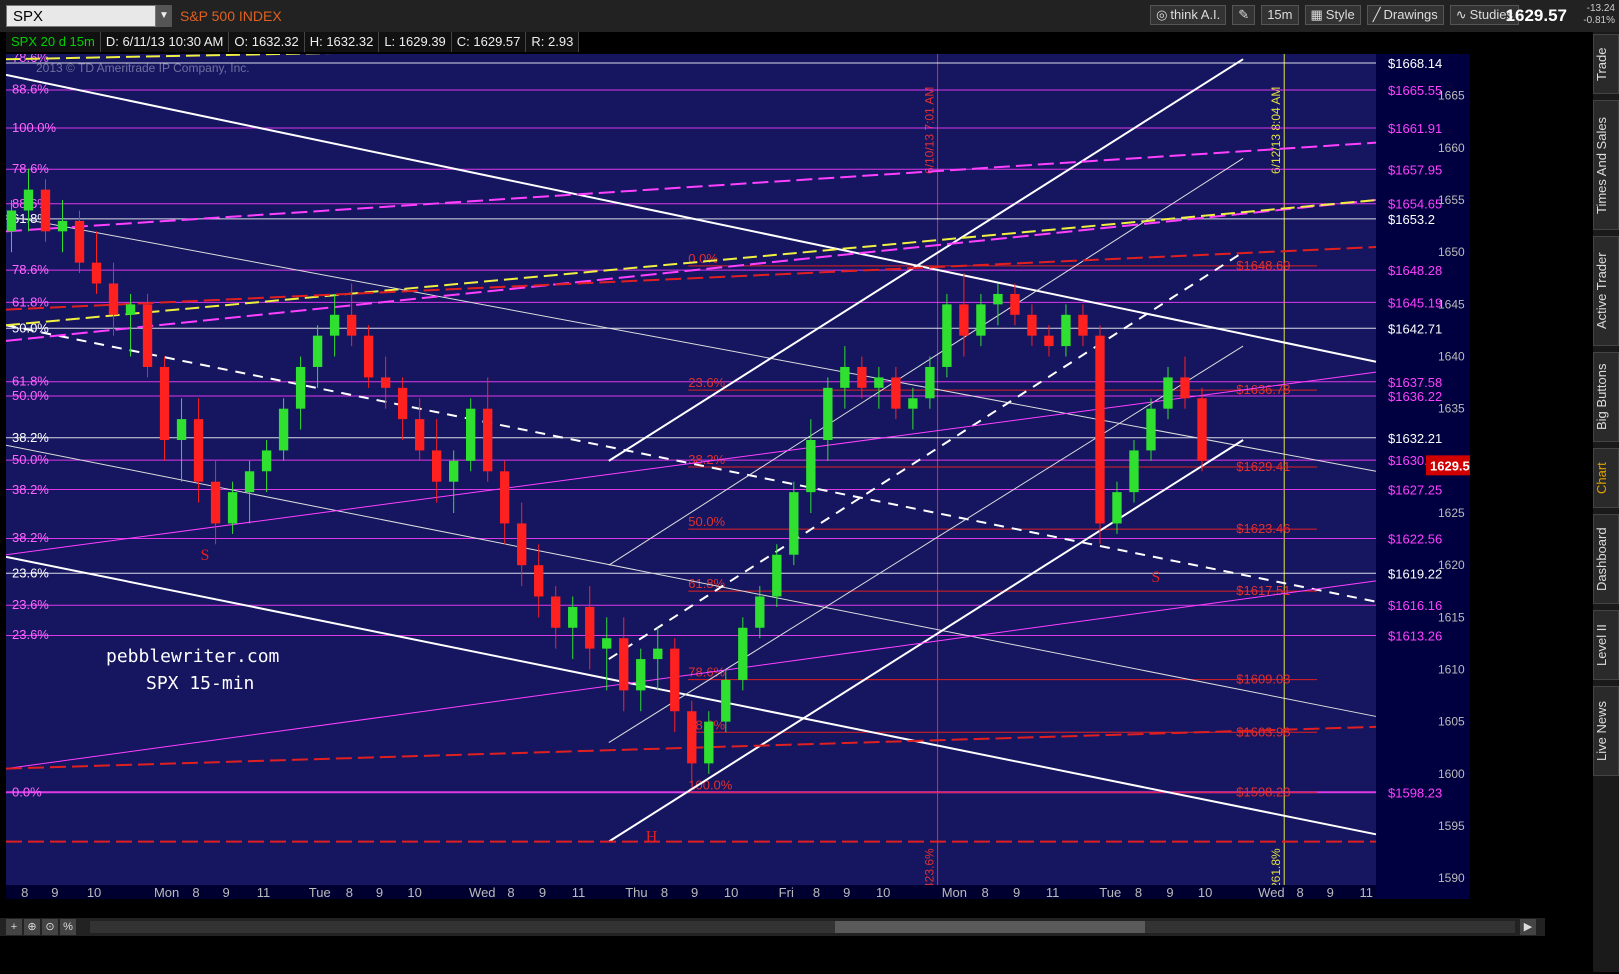 The width and height of the screenshot is (1619, 974). What do you see at coordinates (1606, 478) in the screenshot?
I see `sidetab-chart: Chart` at bounding box center [1606, 478].